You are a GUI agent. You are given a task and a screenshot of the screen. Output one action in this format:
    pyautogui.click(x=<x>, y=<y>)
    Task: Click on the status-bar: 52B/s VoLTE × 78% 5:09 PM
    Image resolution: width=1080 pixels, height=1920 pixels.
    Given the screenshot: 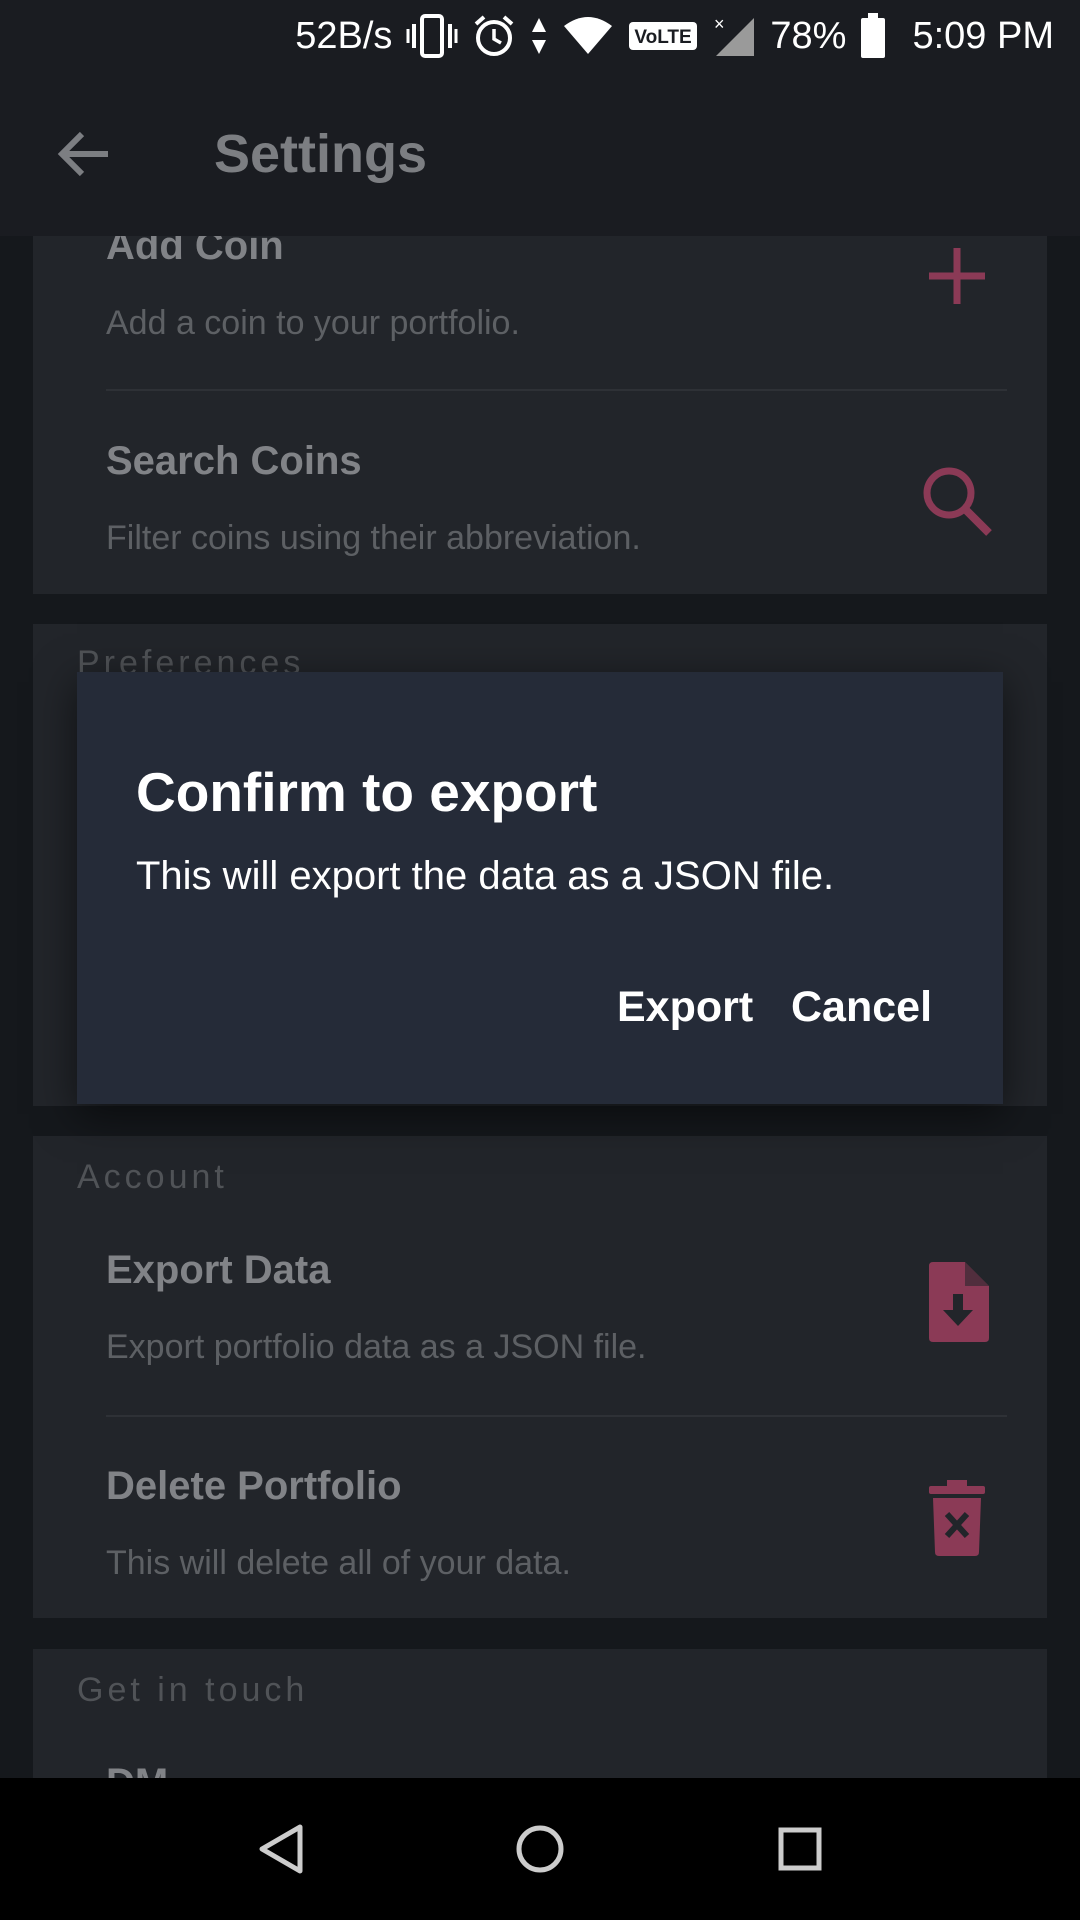 What is the action you would take?
    pyautogui.click(x=540, y=36)
    